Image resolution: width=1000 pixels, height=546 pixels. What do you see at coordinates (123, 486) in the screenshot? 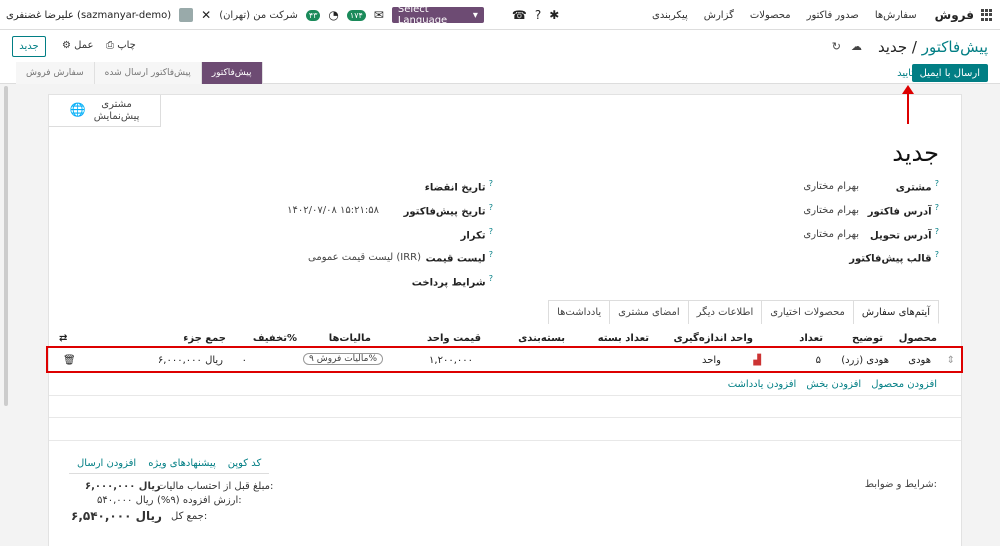
I see `untaxed-amount: ریال ۶,۰۰۰,۰۰۰` at bounding box center [123, 486].